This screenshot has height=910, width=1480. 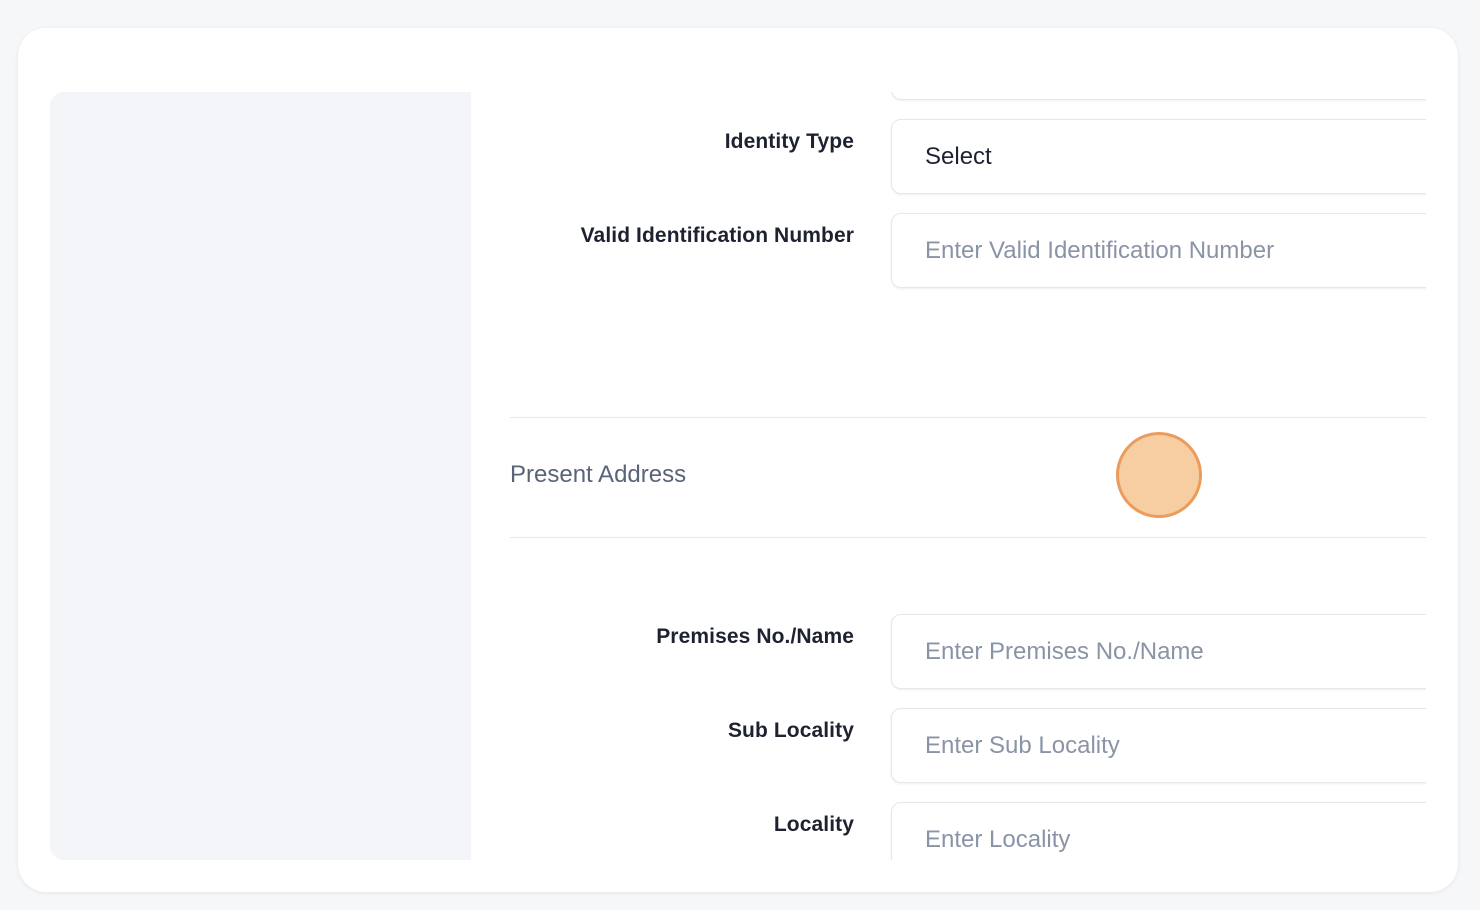 I want to click on valid-identification-number-input, so click(x=1158, y=250).